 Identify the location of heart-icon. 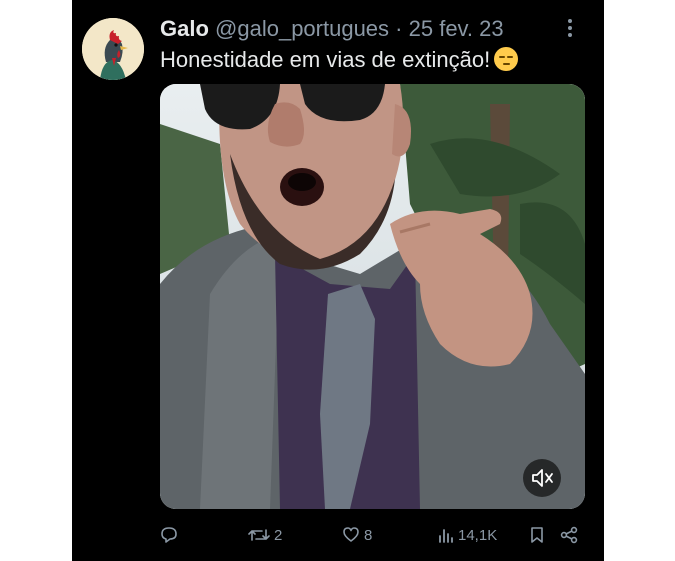
(351, 534).